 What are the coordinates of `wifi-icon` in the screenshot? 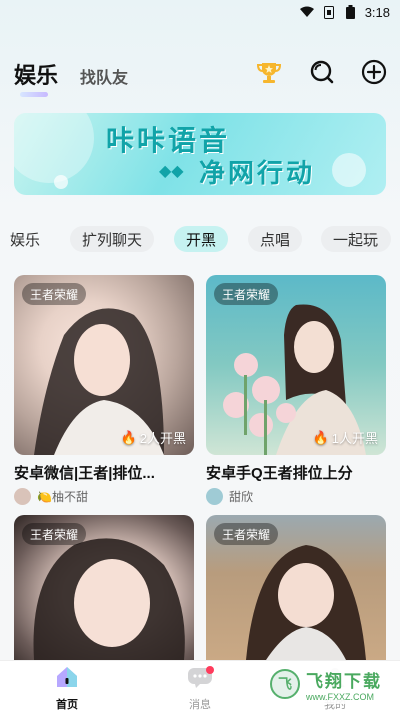 It's located at (307, 12).